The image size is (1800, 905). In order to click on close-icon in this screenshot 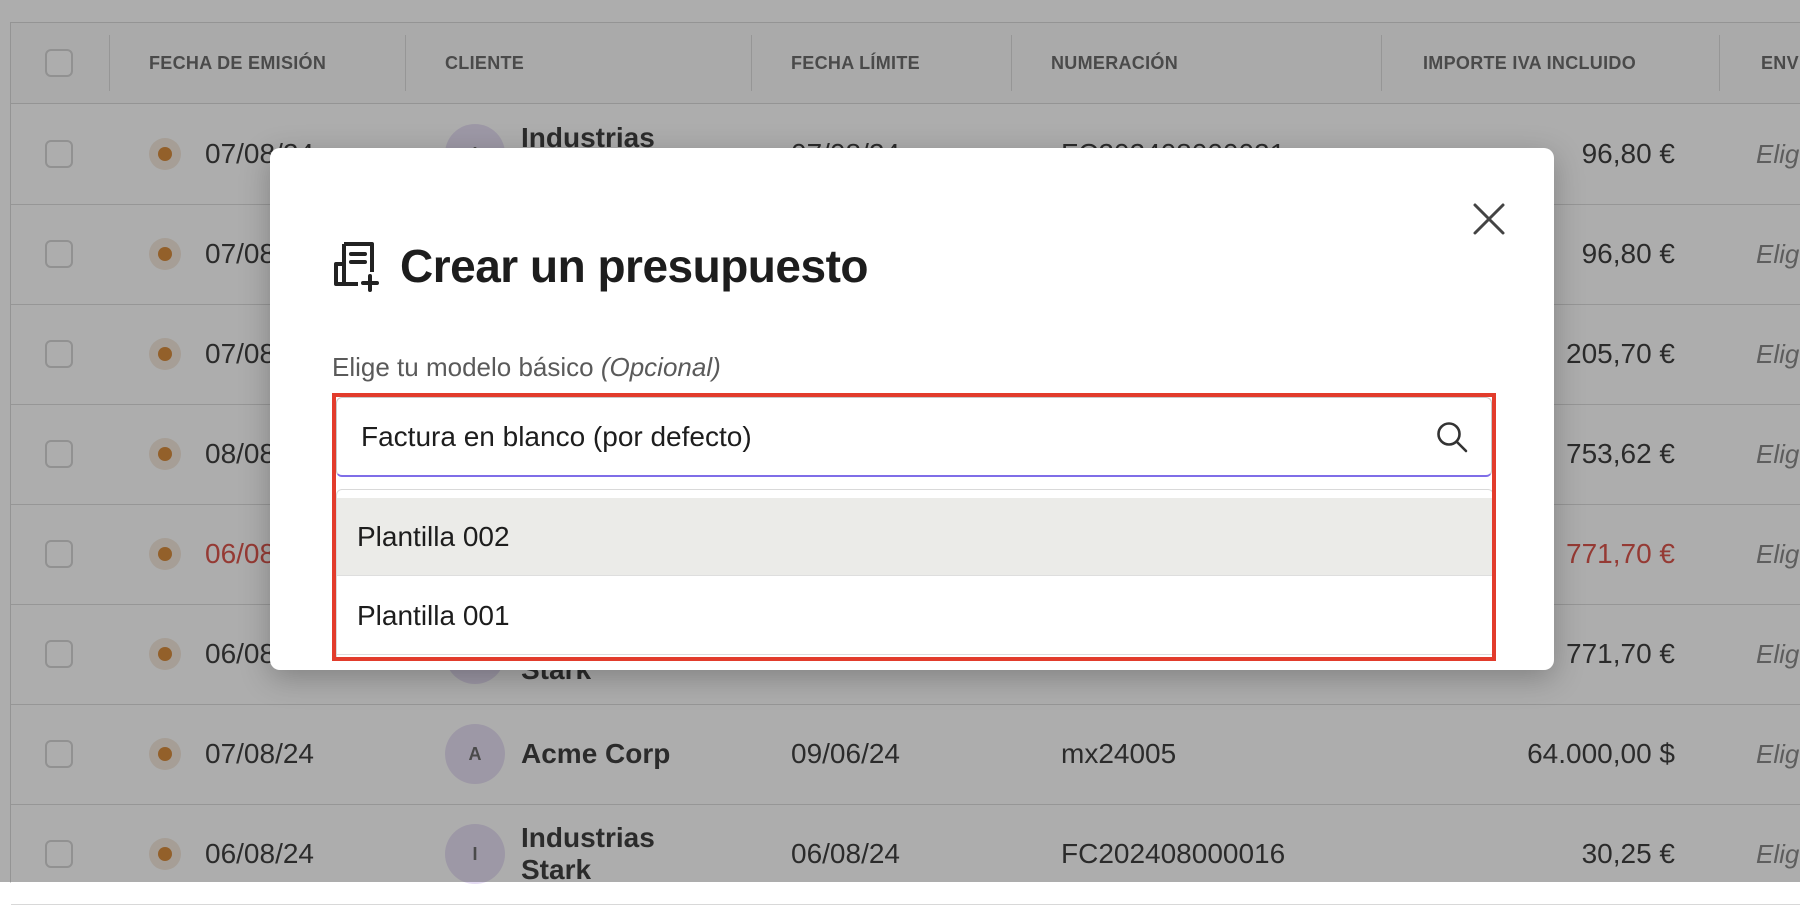, I will do `click(1489, 219)`.